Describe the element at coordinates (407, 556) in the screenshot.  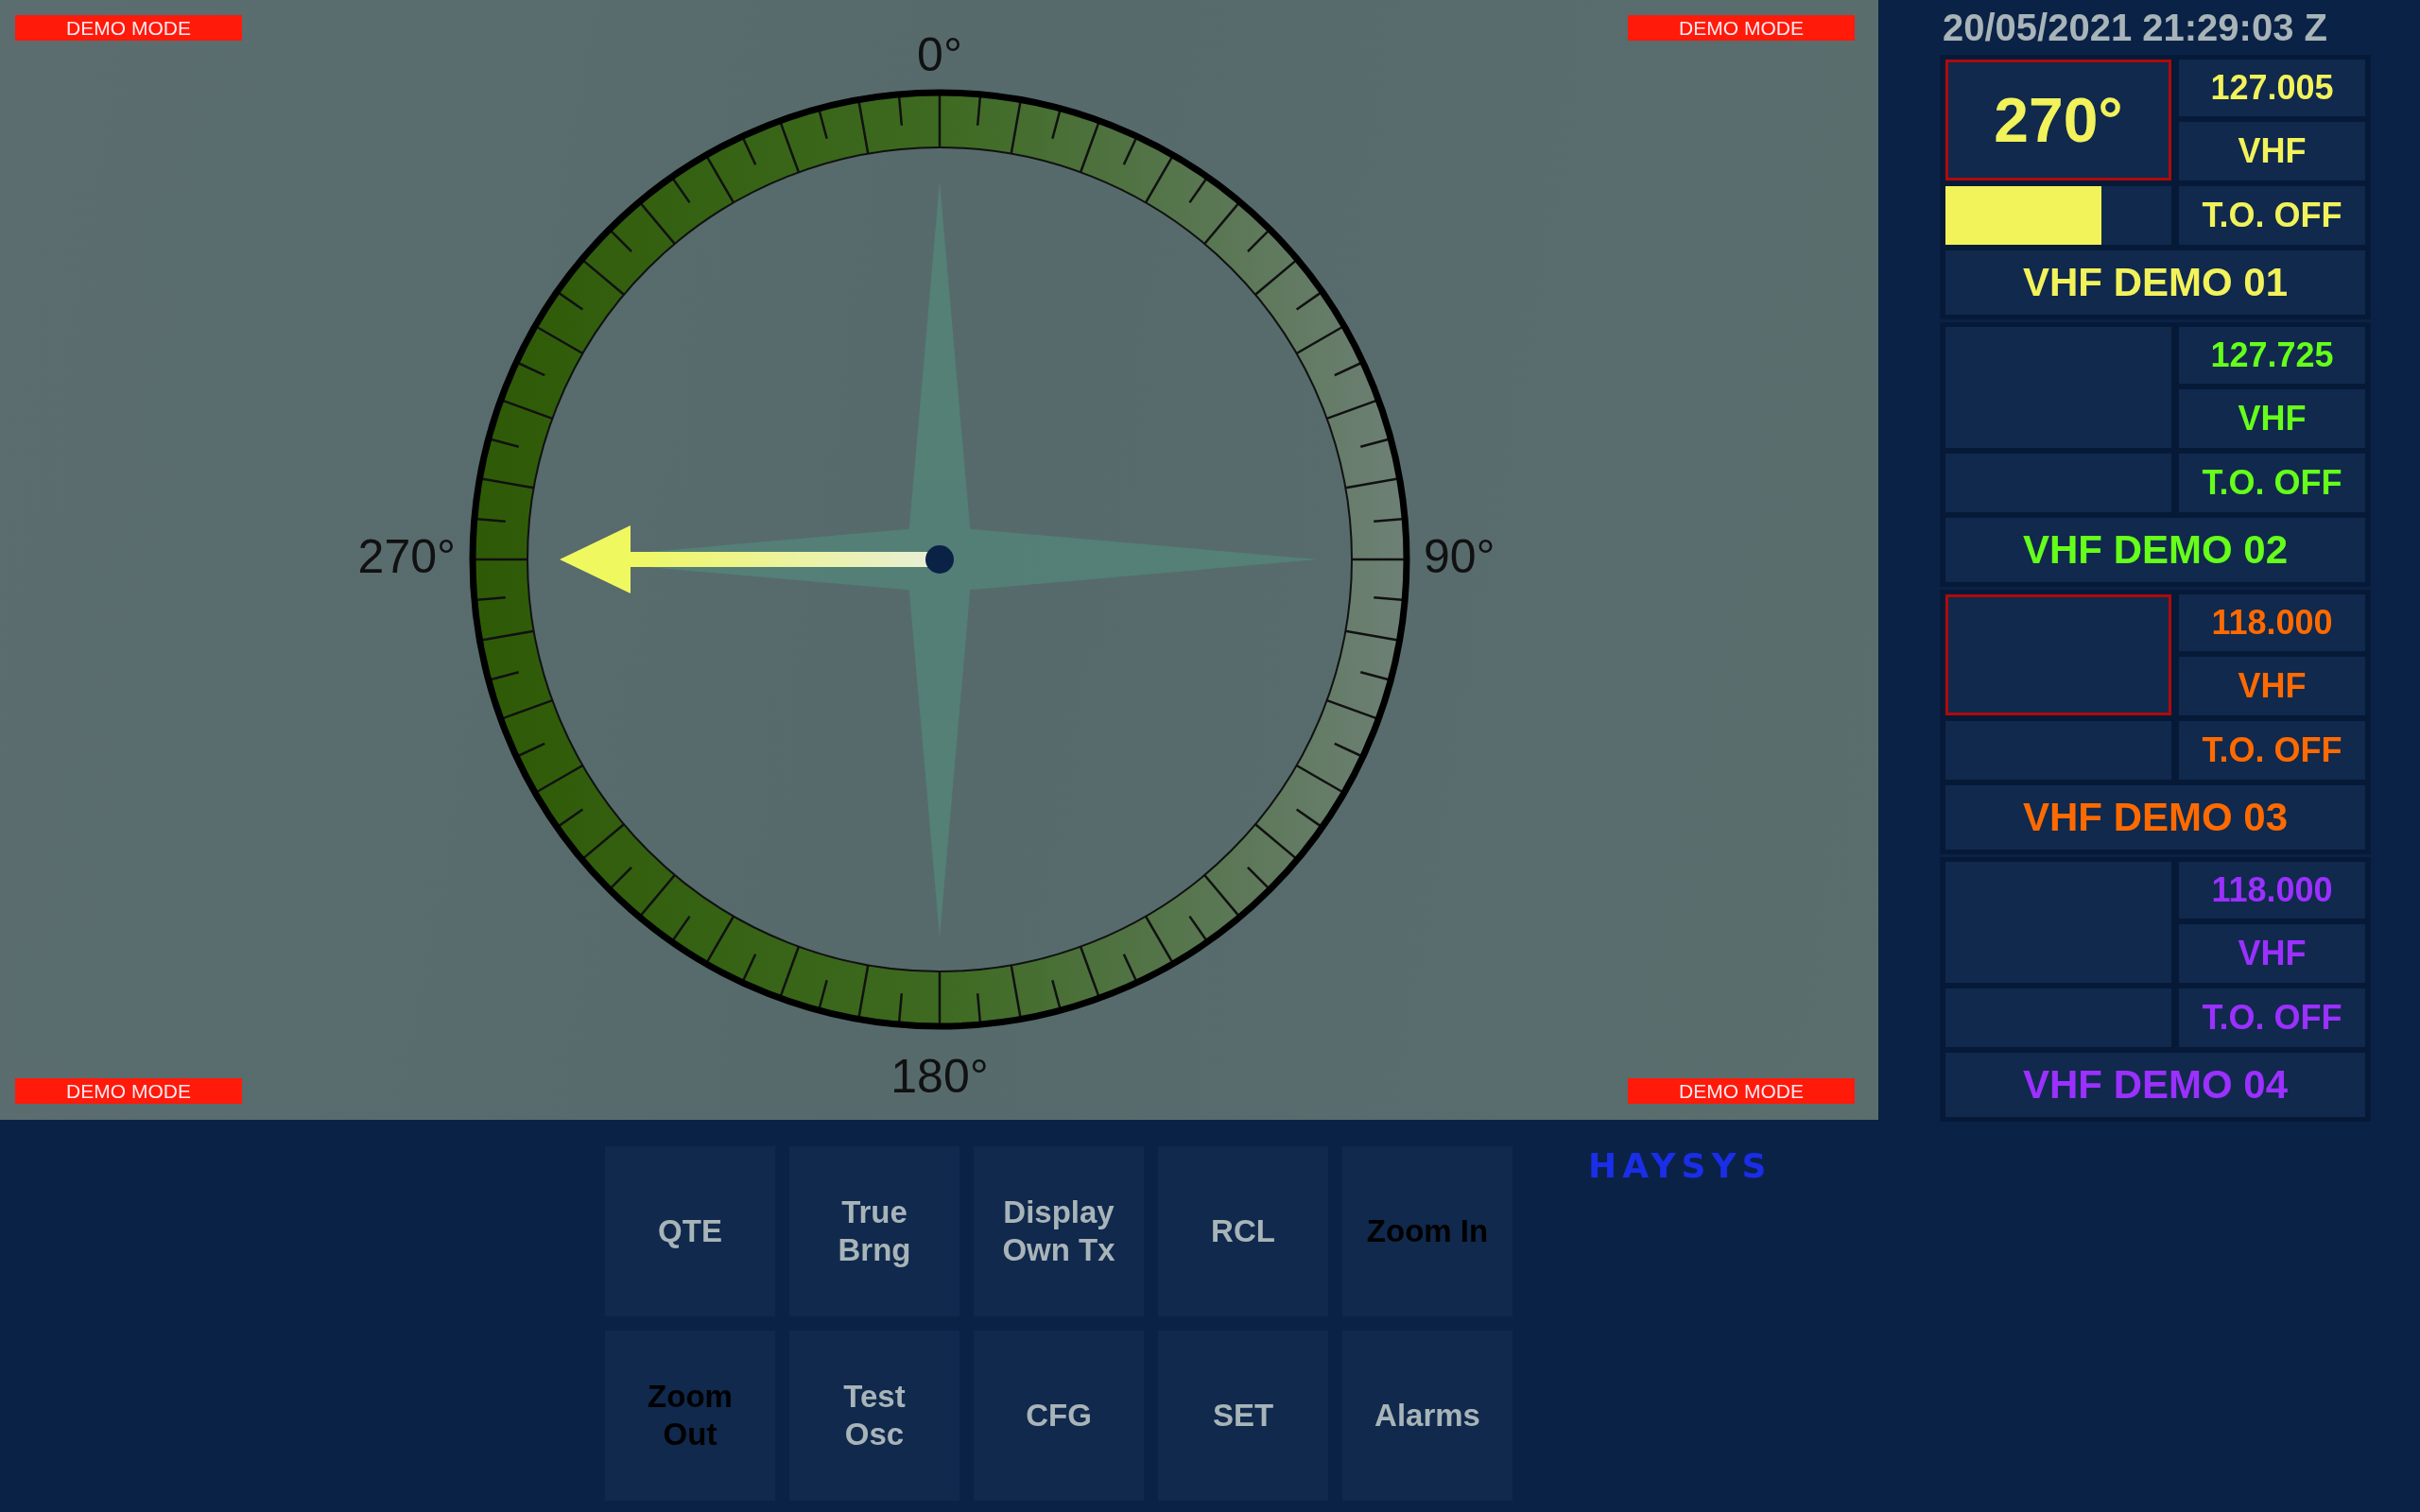
I see `bearing-scale-label: 270°` at that location.